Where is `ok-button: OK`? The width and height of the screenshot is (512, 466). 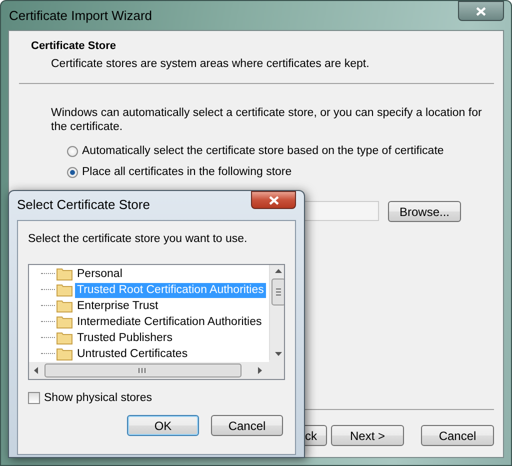
ok-button: OK is located at coordinates (163, 425).